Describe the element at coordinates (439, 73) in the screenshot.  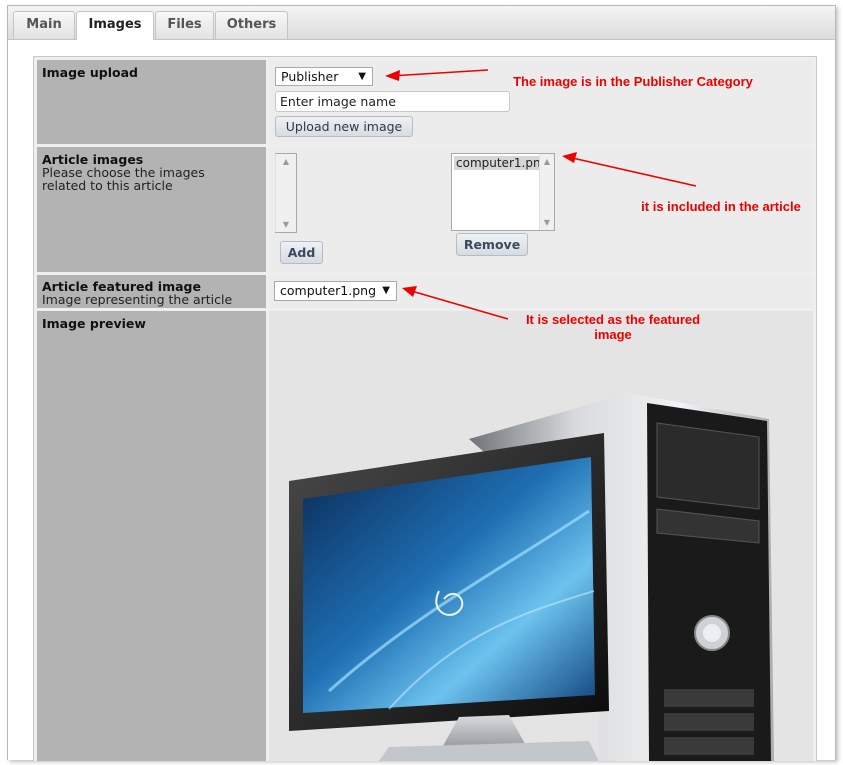
I see `publisher-arrow` at that location.